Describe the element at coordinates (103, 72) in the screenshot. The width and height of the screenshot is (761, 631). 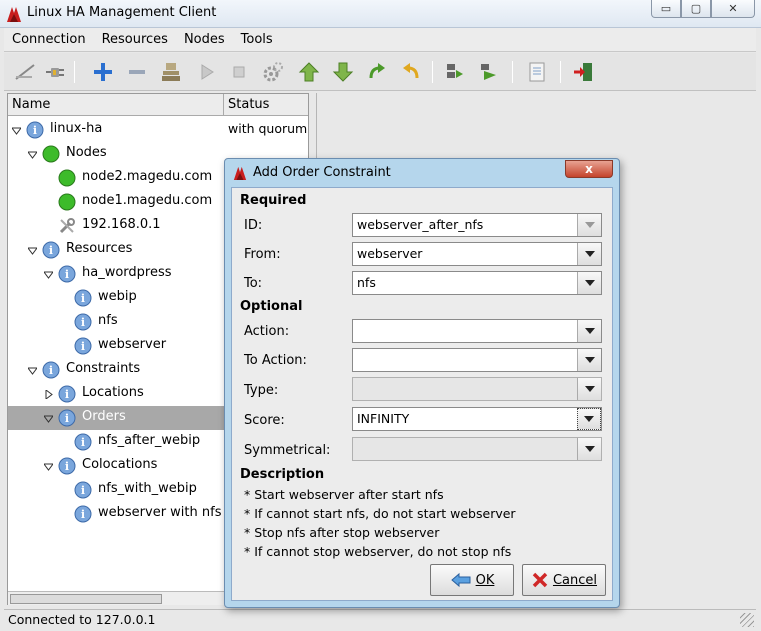
I see `add-icon` at that location.